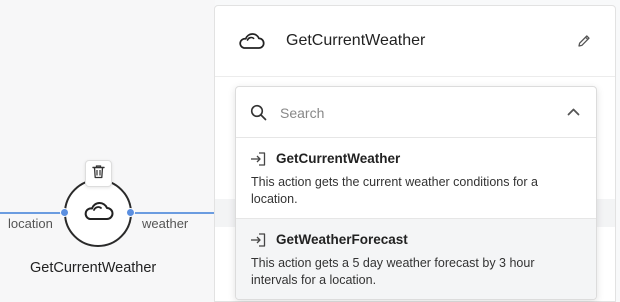 This screenshot has width=620, height=302. I want to click on edit-title-button, so click(584, 43).